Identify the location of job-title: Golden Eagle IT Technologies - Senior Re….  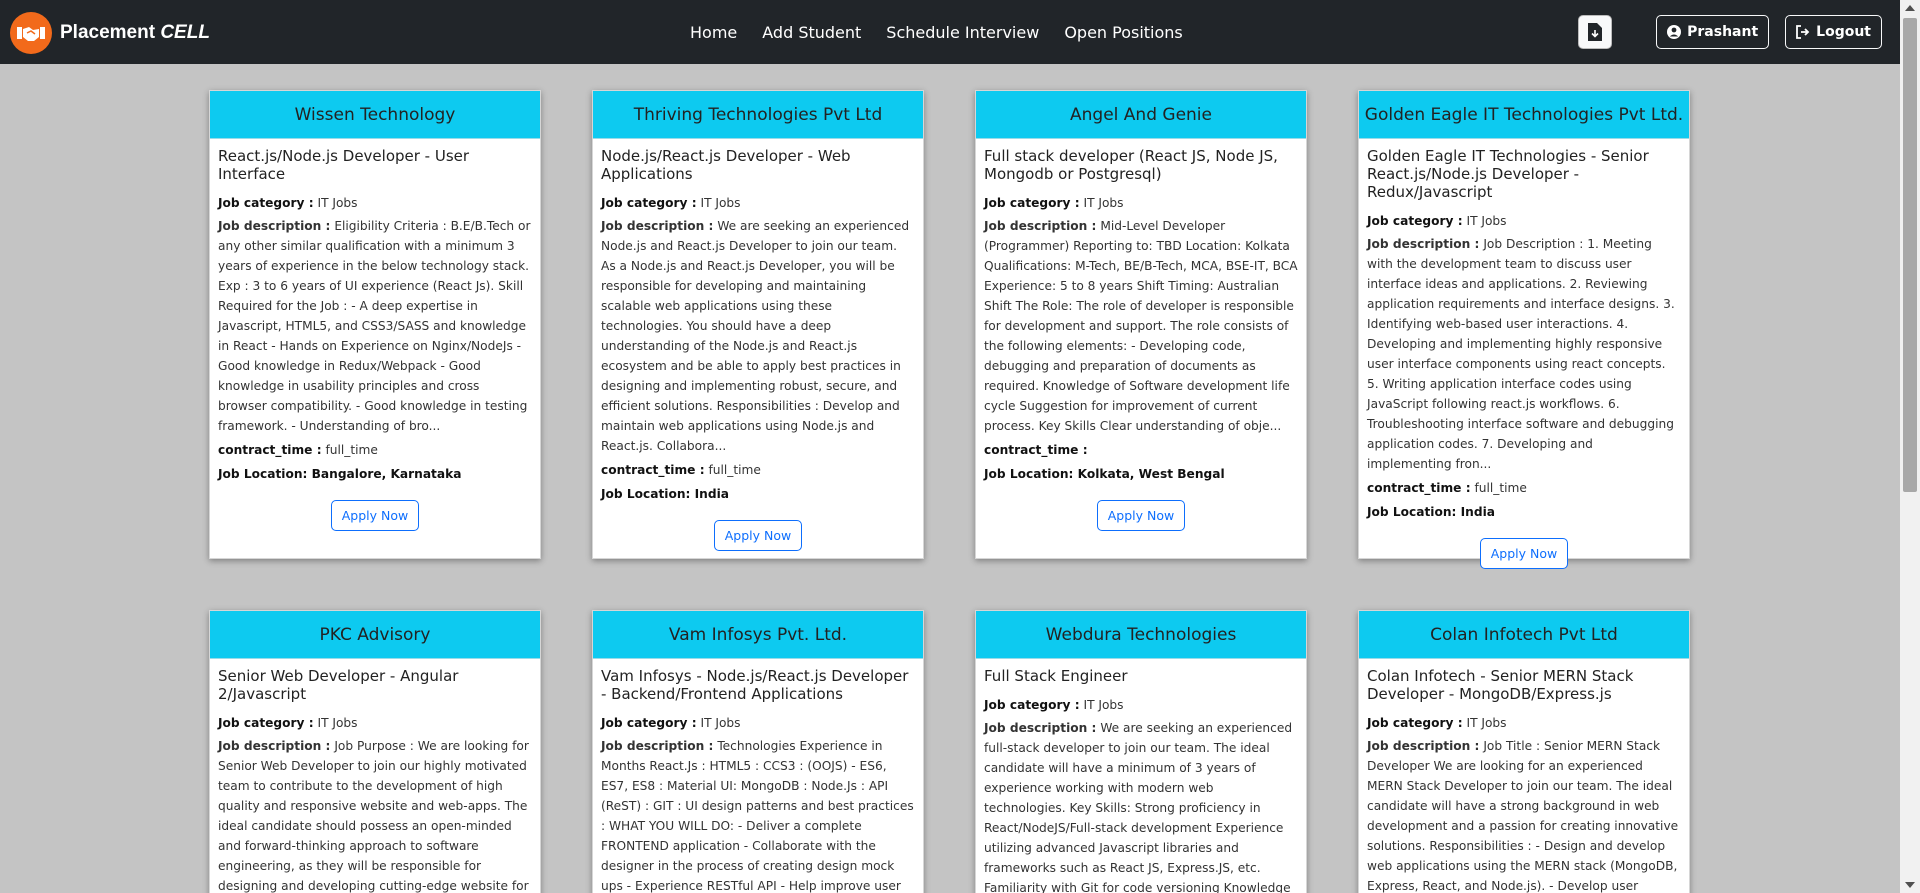
(1508, 174).